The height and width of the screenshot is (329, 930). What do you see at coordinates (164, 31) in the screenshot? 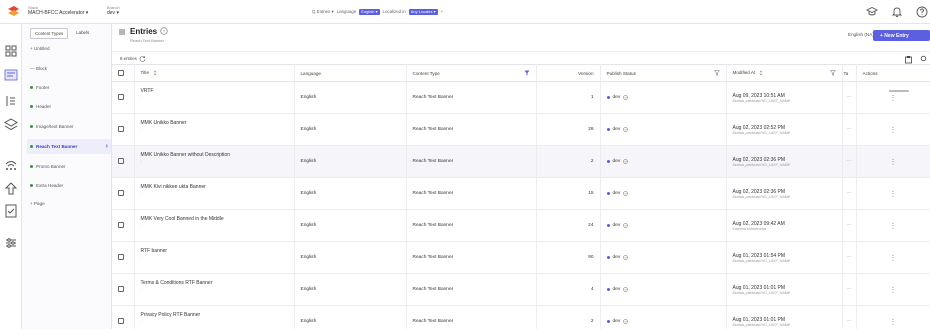
I see `help-circle-icon: ?` at bounding box center [164, 31].